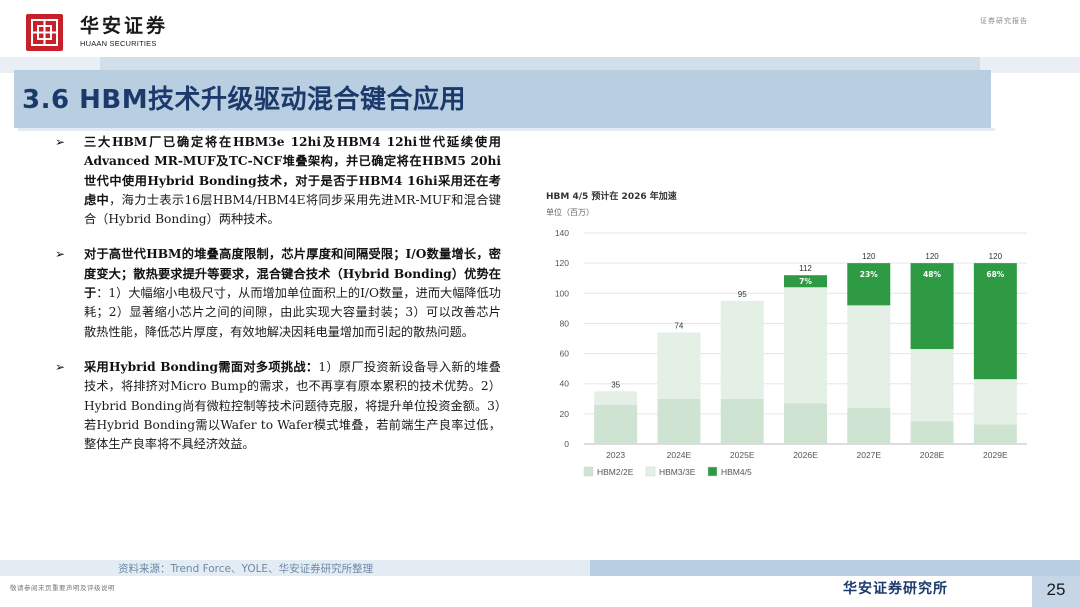 Image resolution: width=1080 pixels, height=607 pixels. I want to click on logo-name-cn: 华安证券, so click(124, 26).